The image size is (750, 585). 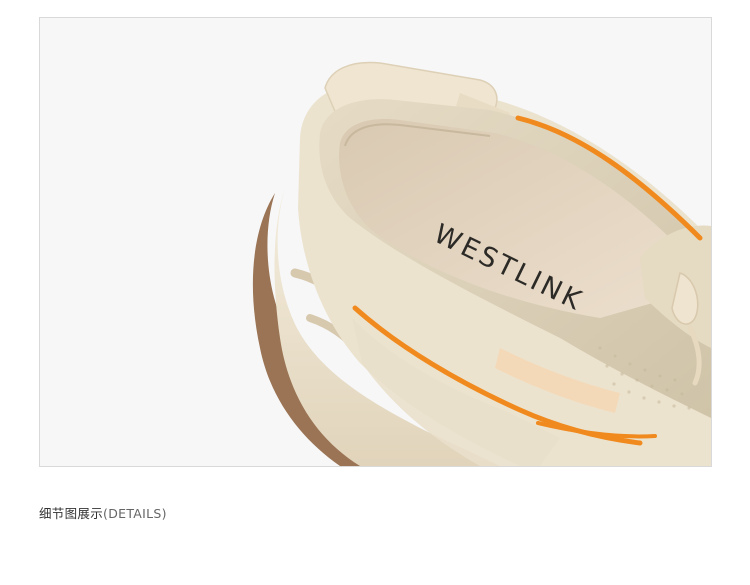 I want to click on section-caption: 细节图展示(DETAILS), so click(x=103, y=512).